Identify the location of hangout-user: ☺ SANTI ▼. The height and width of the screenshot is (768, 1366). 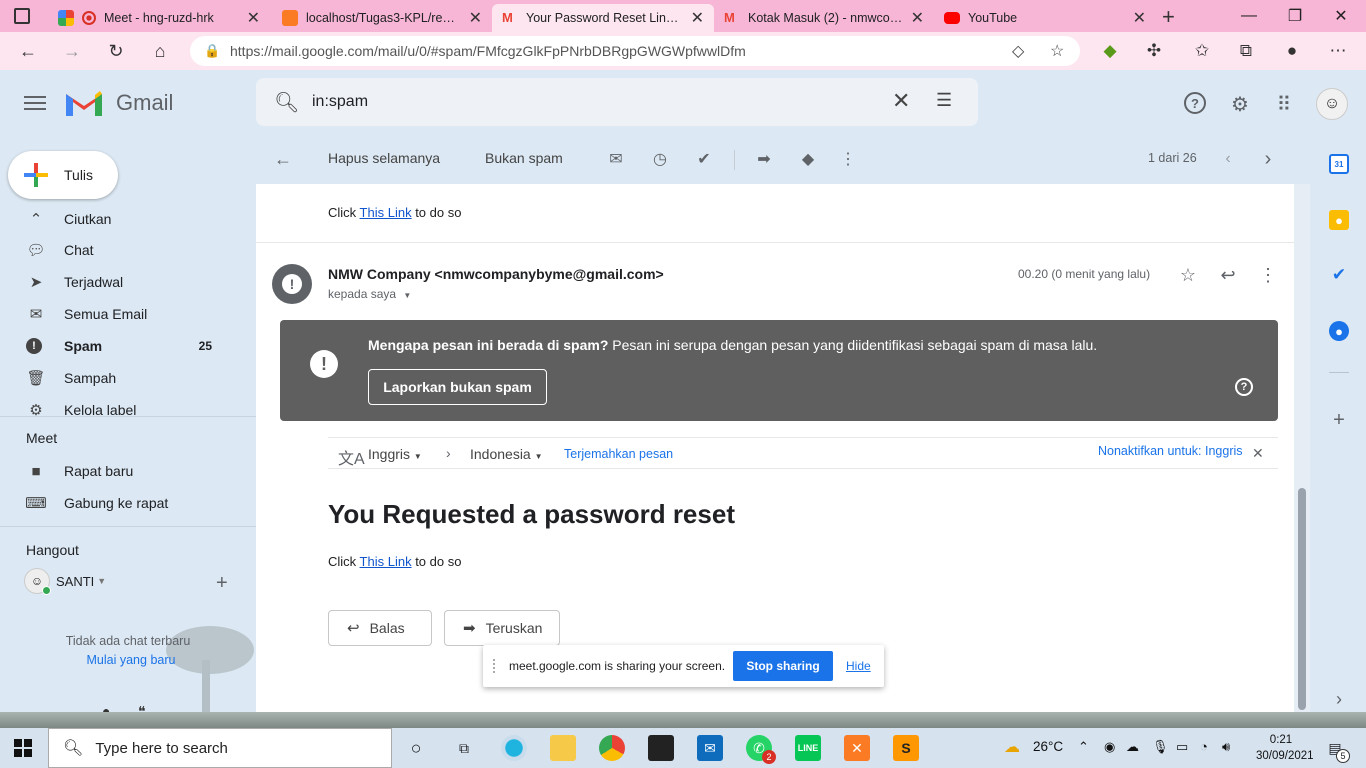
(65, 581).